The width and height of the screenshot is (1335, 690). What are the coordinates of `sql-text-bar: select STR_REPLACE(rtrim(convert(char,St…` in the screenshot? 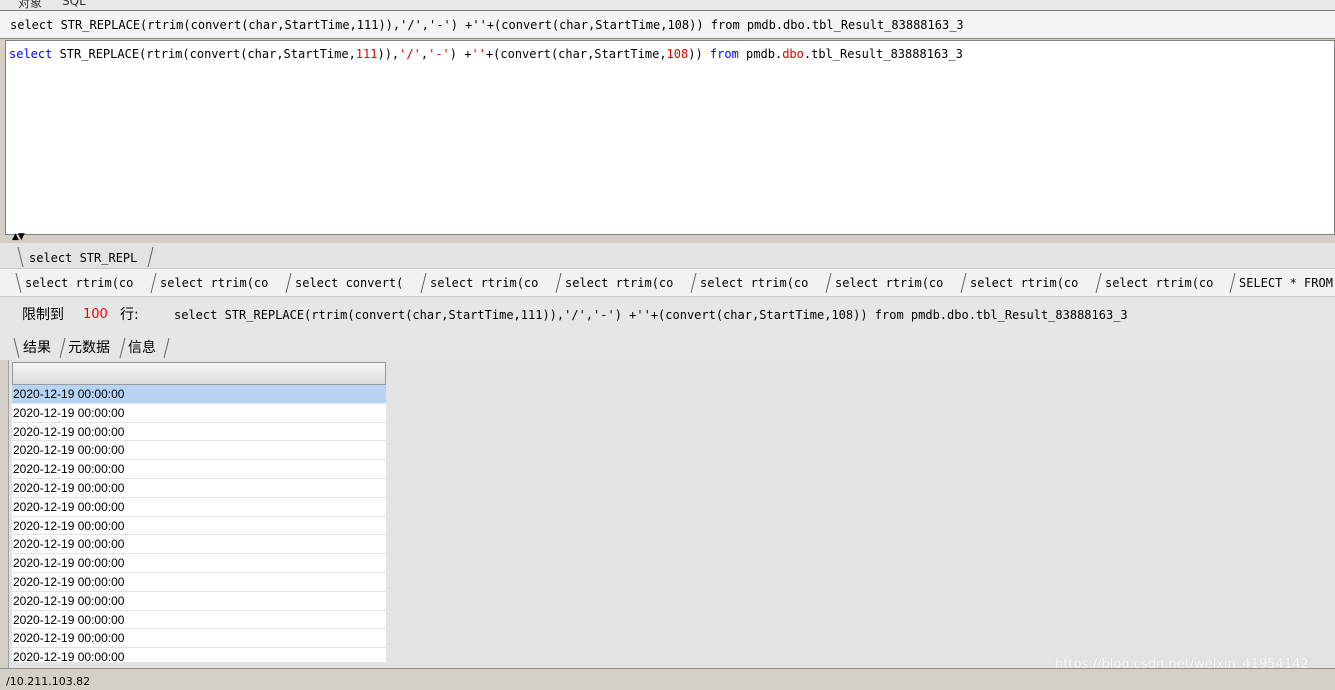 It's located at (667, 24).